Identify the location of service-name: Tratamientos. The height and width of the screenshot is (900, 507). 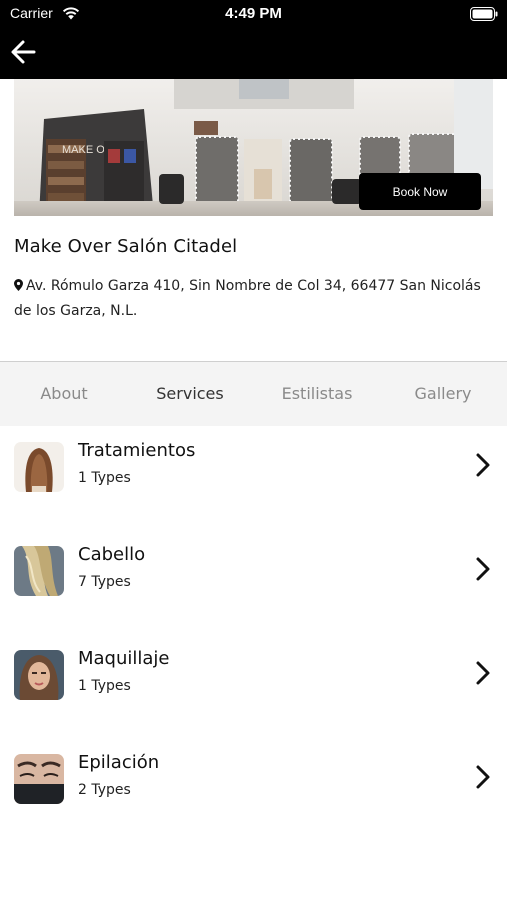
(137, 450).